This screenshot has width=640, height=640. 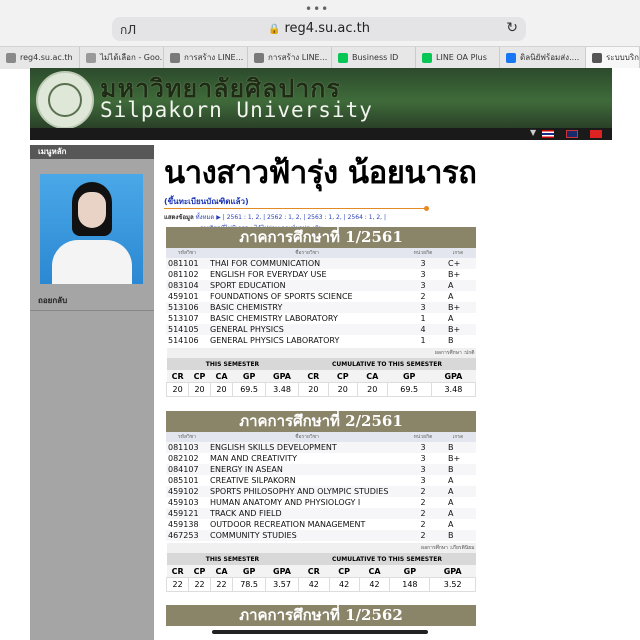 I want to click on col-credit-header: หน่วยกิต, so click(x=423, y=437).